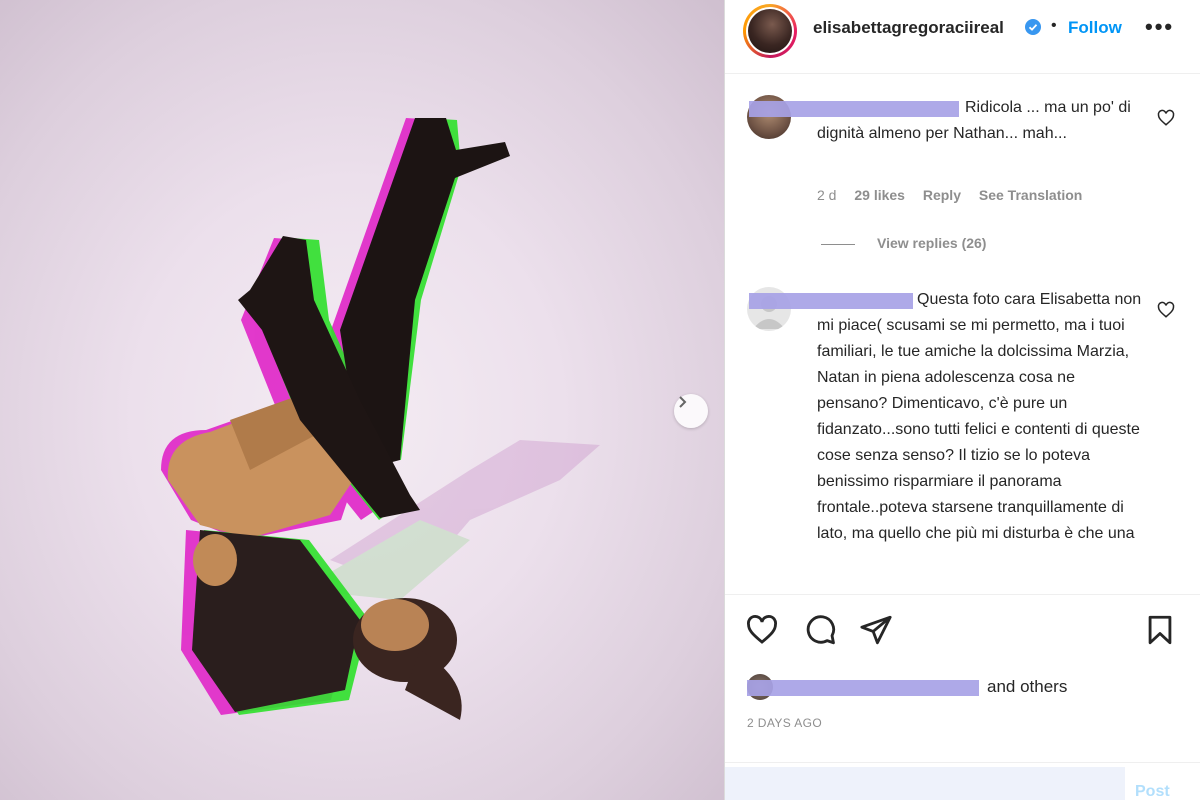 The width and height of the screenshot is (1200, 800). What do you see at coordinates (785, 723) in the screenshot?
I see `post-date: 2 DAYS AGO` at bounding box center [785, 723].